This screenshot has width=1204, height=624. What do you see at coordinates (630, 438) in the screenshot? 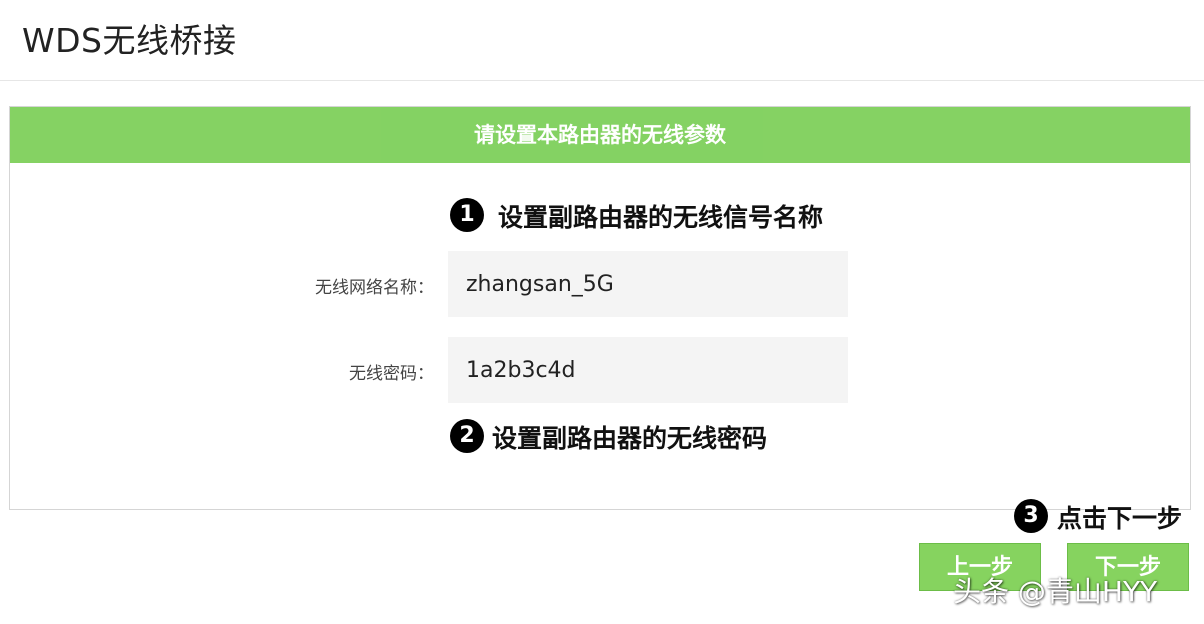
I see `step-2-text: 设置副路由器的无线密码` at bounding box center [630, 438].